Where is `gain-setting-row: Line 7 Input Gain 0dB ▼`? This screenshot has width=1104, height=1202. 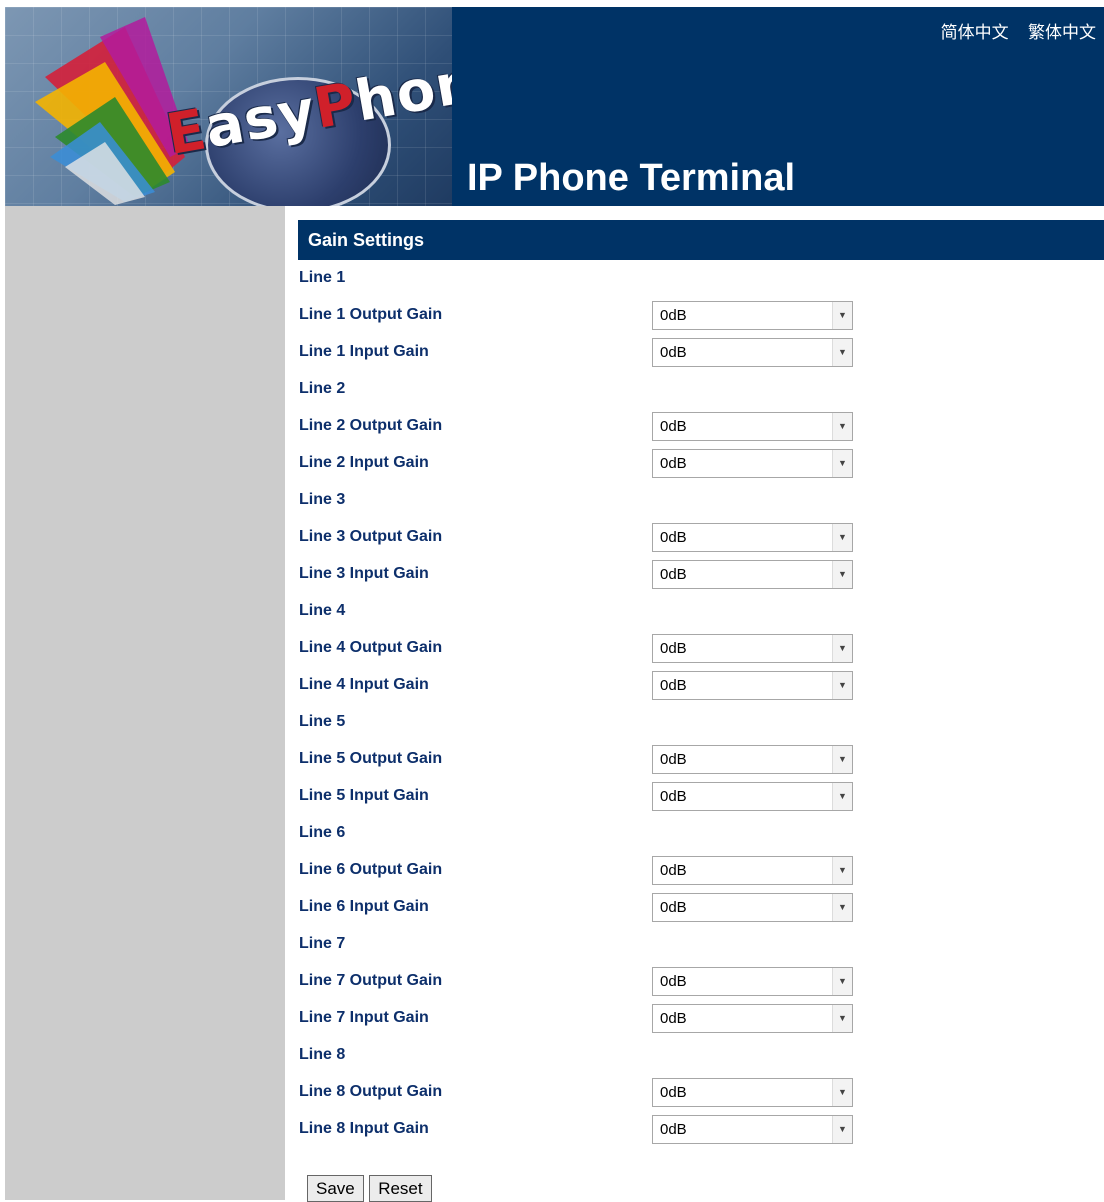 gain-setting-row: Line 7 Input Gain 0dB ▼ is located at coordinates (599, 1018).